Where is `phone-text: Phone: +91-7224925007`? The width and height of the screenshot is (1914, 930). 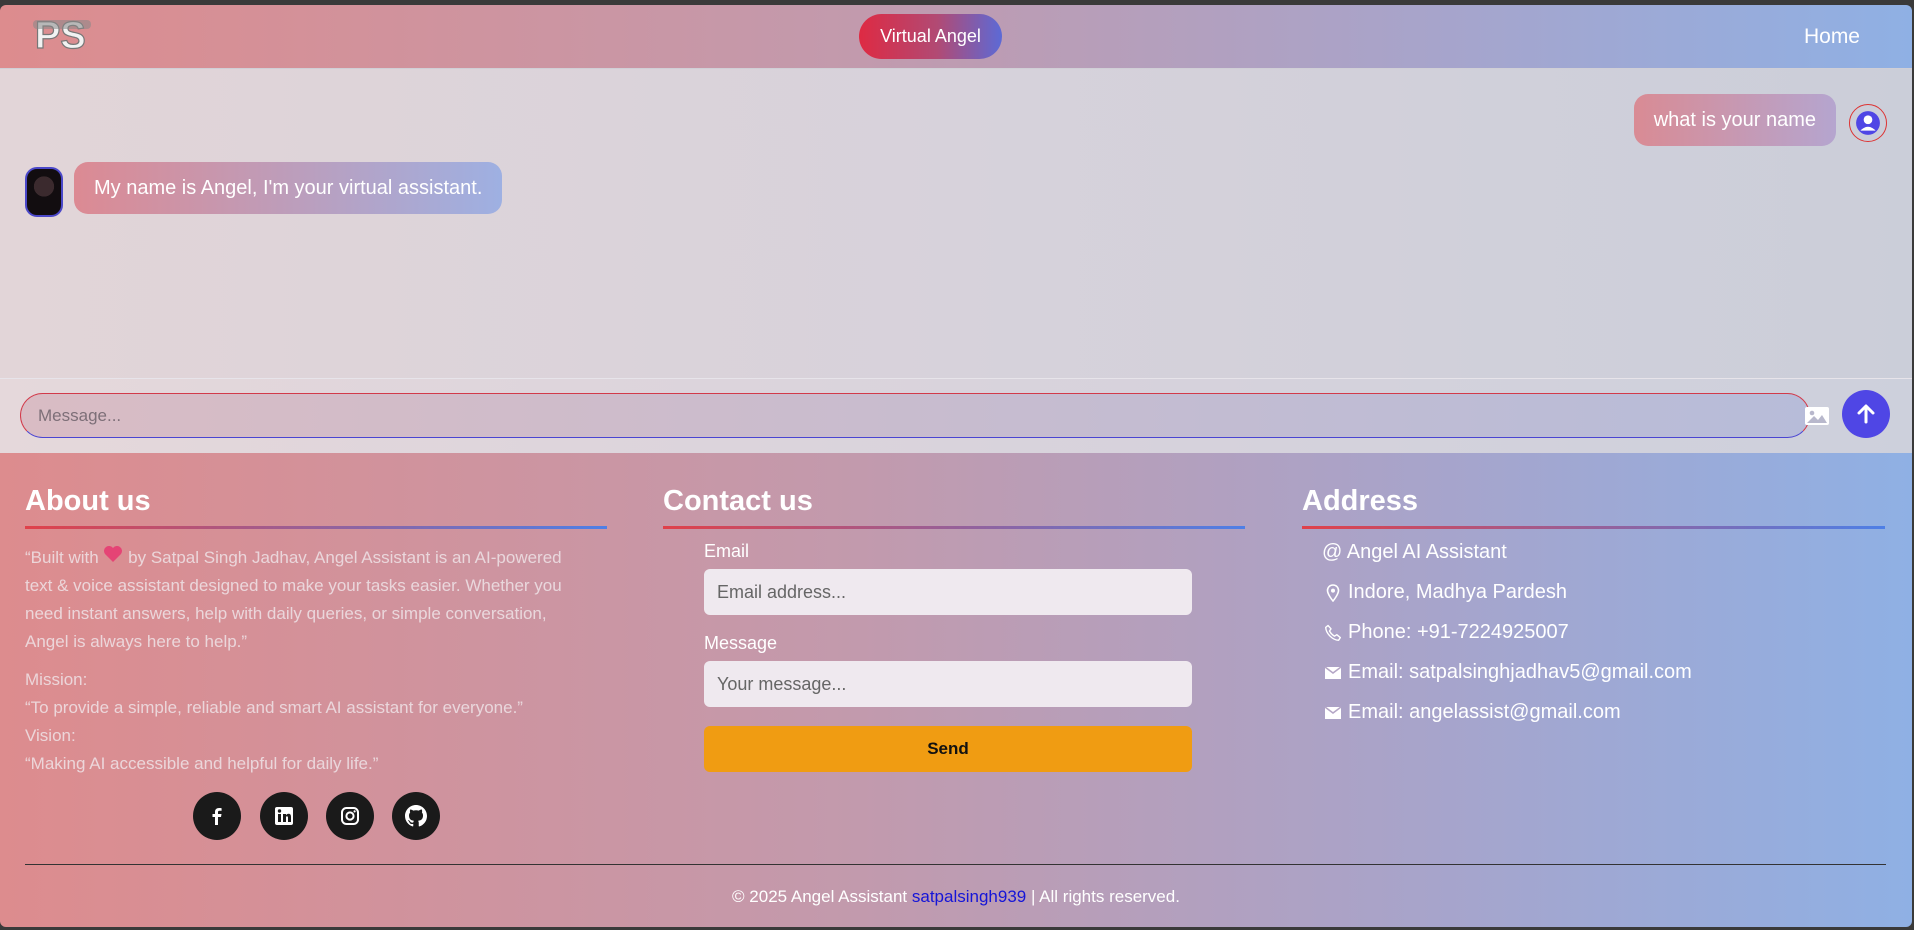 phone-text: Phone: +91-7224925007 is located at coordinates (1458, 632).